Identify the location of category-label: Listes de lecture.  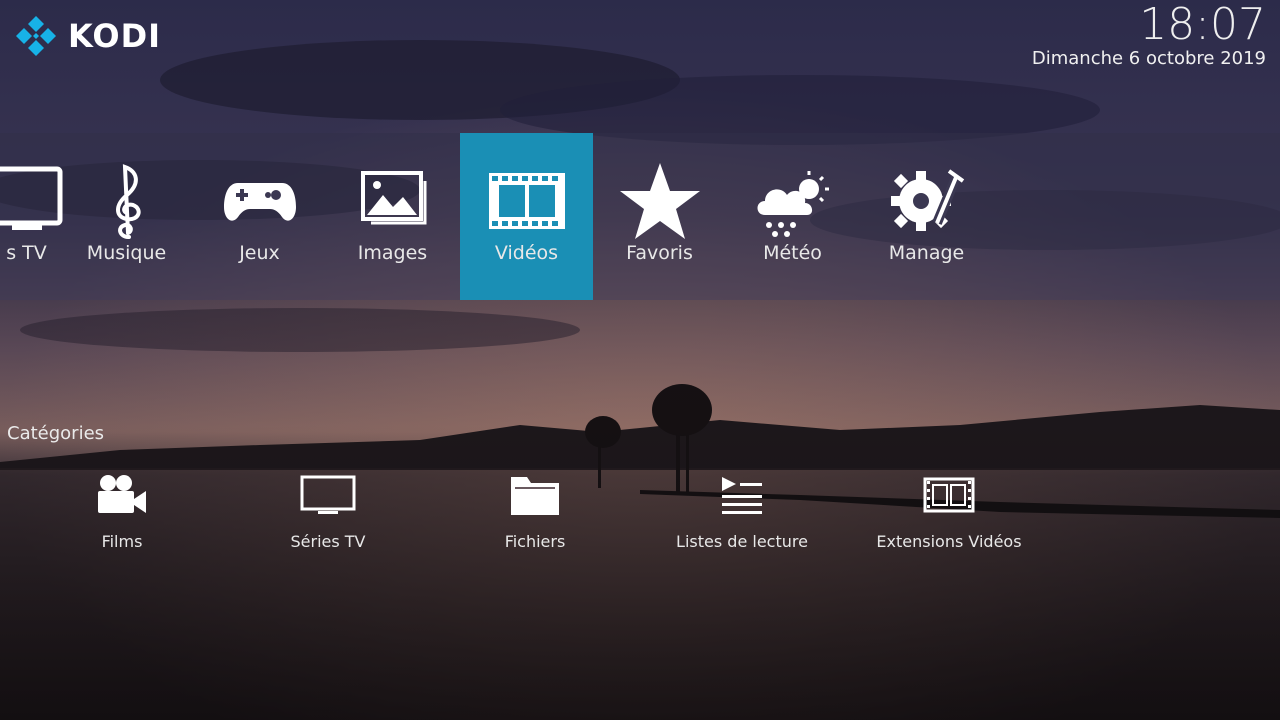
(742, 541).